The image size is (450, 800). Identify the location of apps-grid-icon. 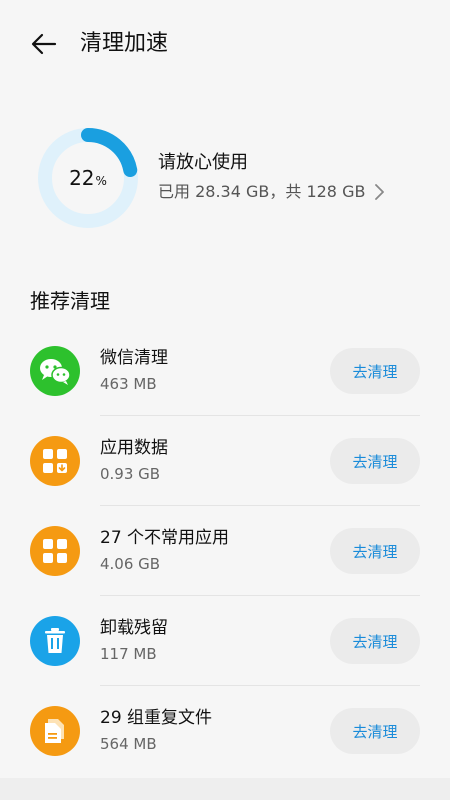
(55, 551).